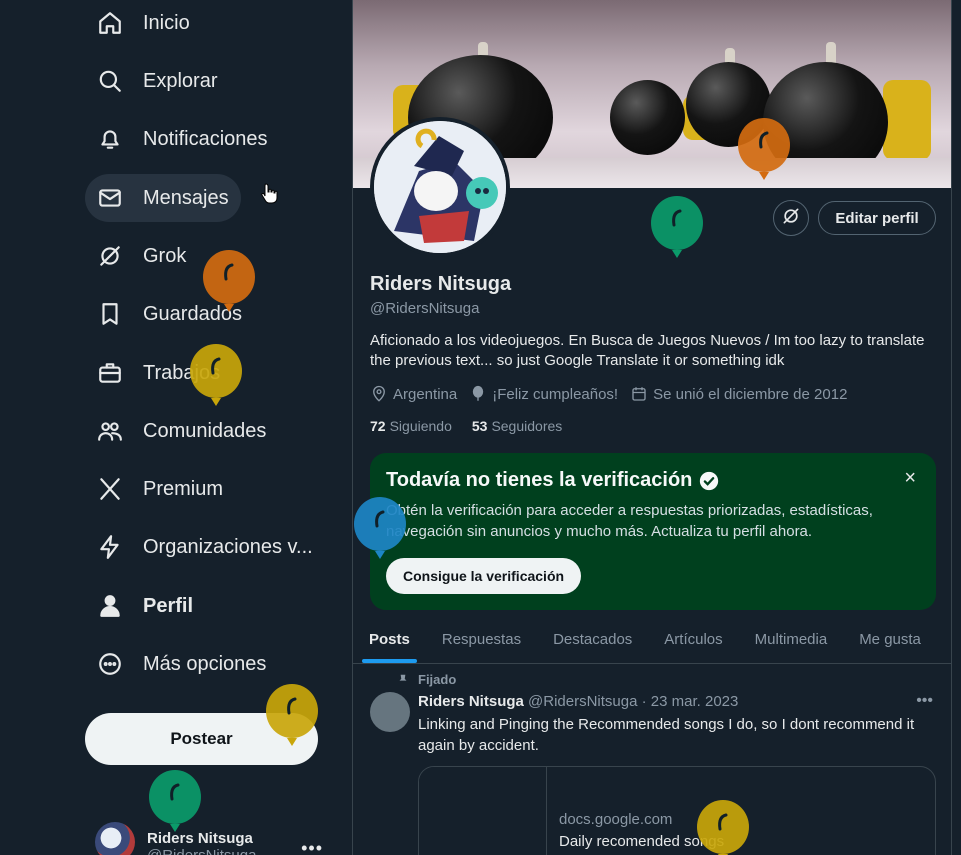 This screenshot has height=855, width=961. What do you see at coordinates (110, 81) in the screenshot?
I see `search-icon` at bounding box center [110, 81].